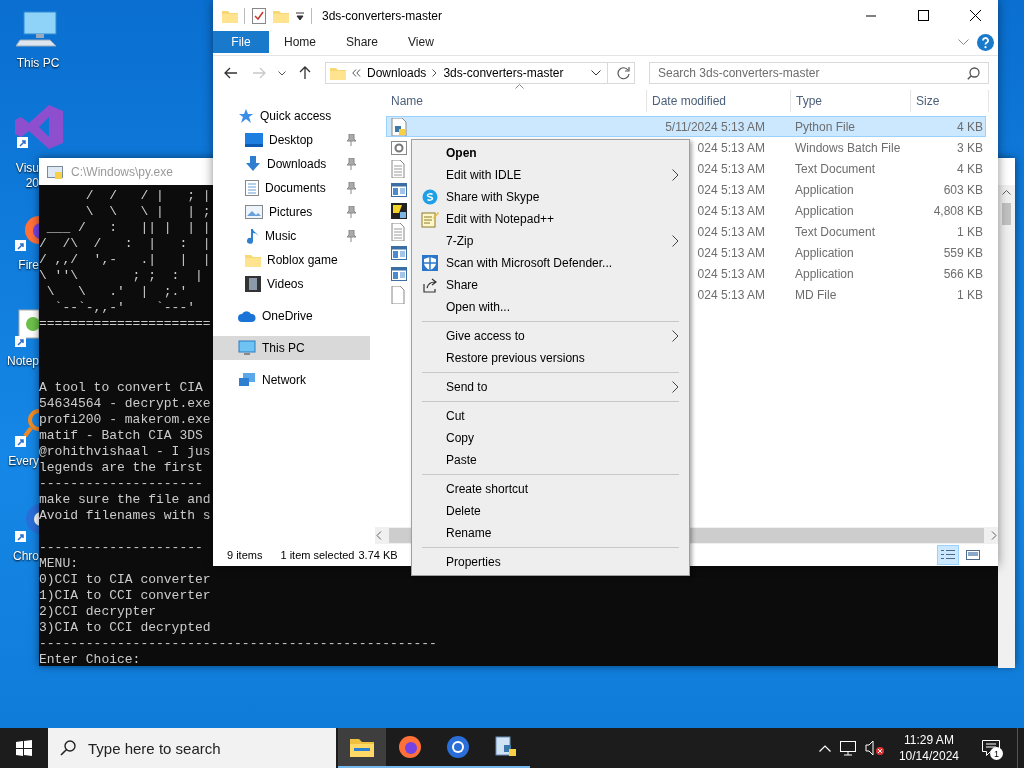 Image resolution: width=1024 pixels, height=768 pixels. What do you see at coordinates (116, 292) in the screenshot?
I see `console-line: \ \ .' | ;.'` at bounding box center [116, 292].